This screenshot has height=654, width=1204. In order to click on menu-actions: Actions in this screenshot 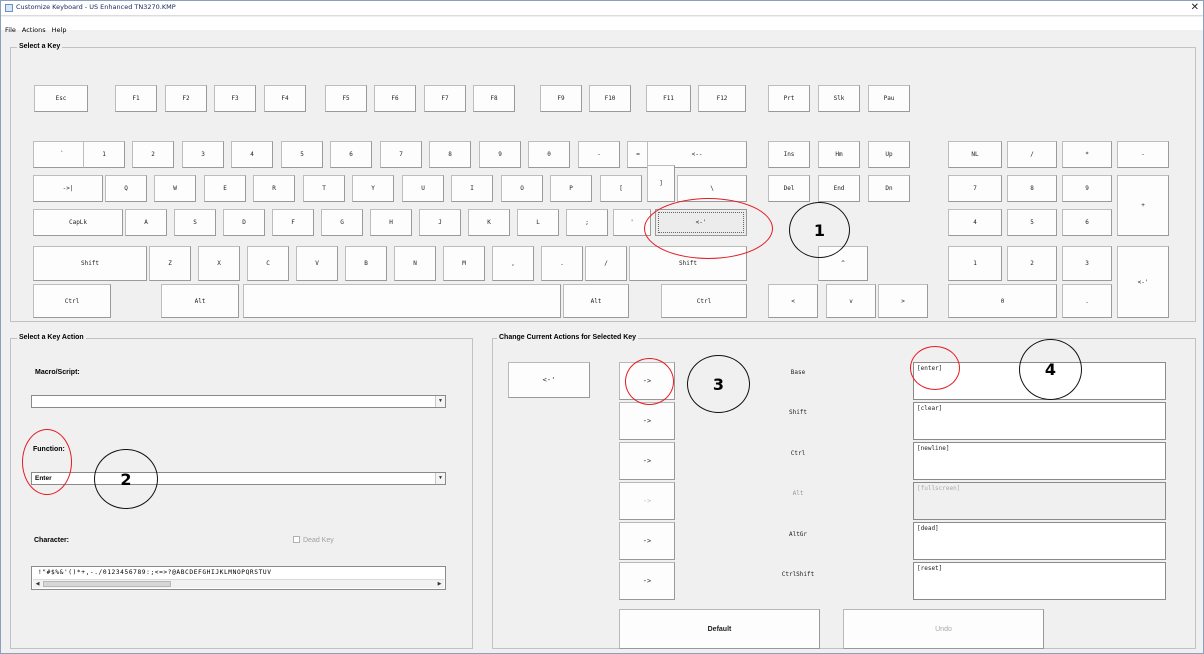, I will do `click(34, 29)`.